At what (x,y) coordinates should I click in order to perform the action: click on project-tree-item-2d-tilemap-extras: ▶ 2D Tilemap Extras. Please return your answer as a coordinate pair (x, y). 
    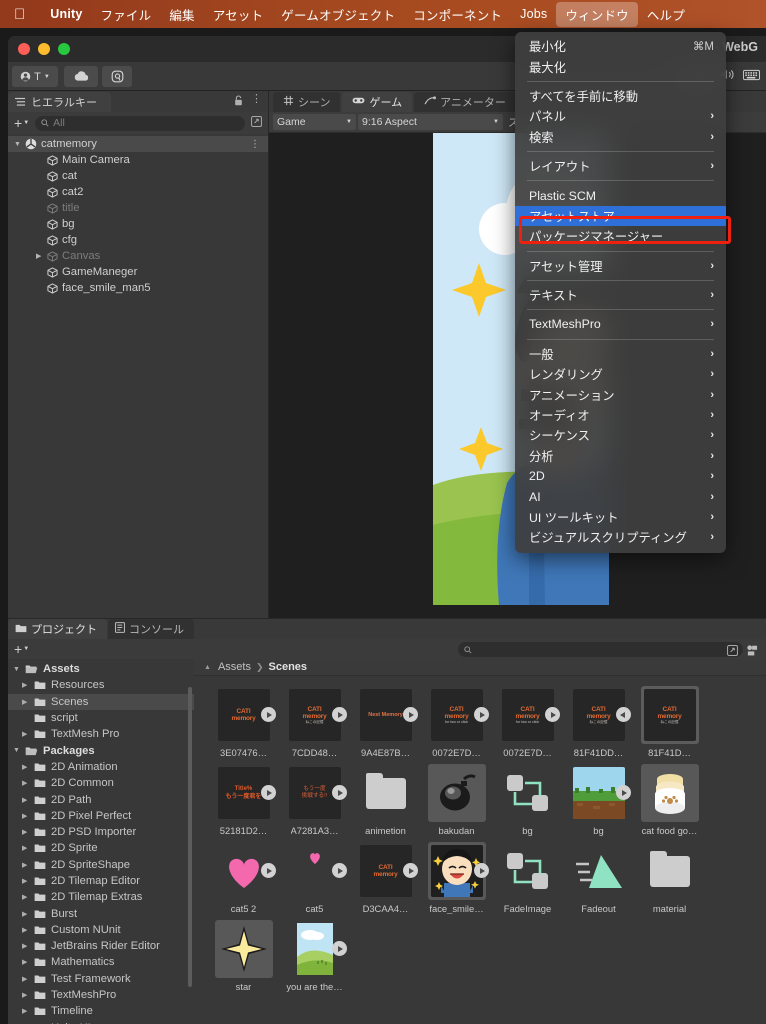
    Looking at the image, I should click on (101, 897).